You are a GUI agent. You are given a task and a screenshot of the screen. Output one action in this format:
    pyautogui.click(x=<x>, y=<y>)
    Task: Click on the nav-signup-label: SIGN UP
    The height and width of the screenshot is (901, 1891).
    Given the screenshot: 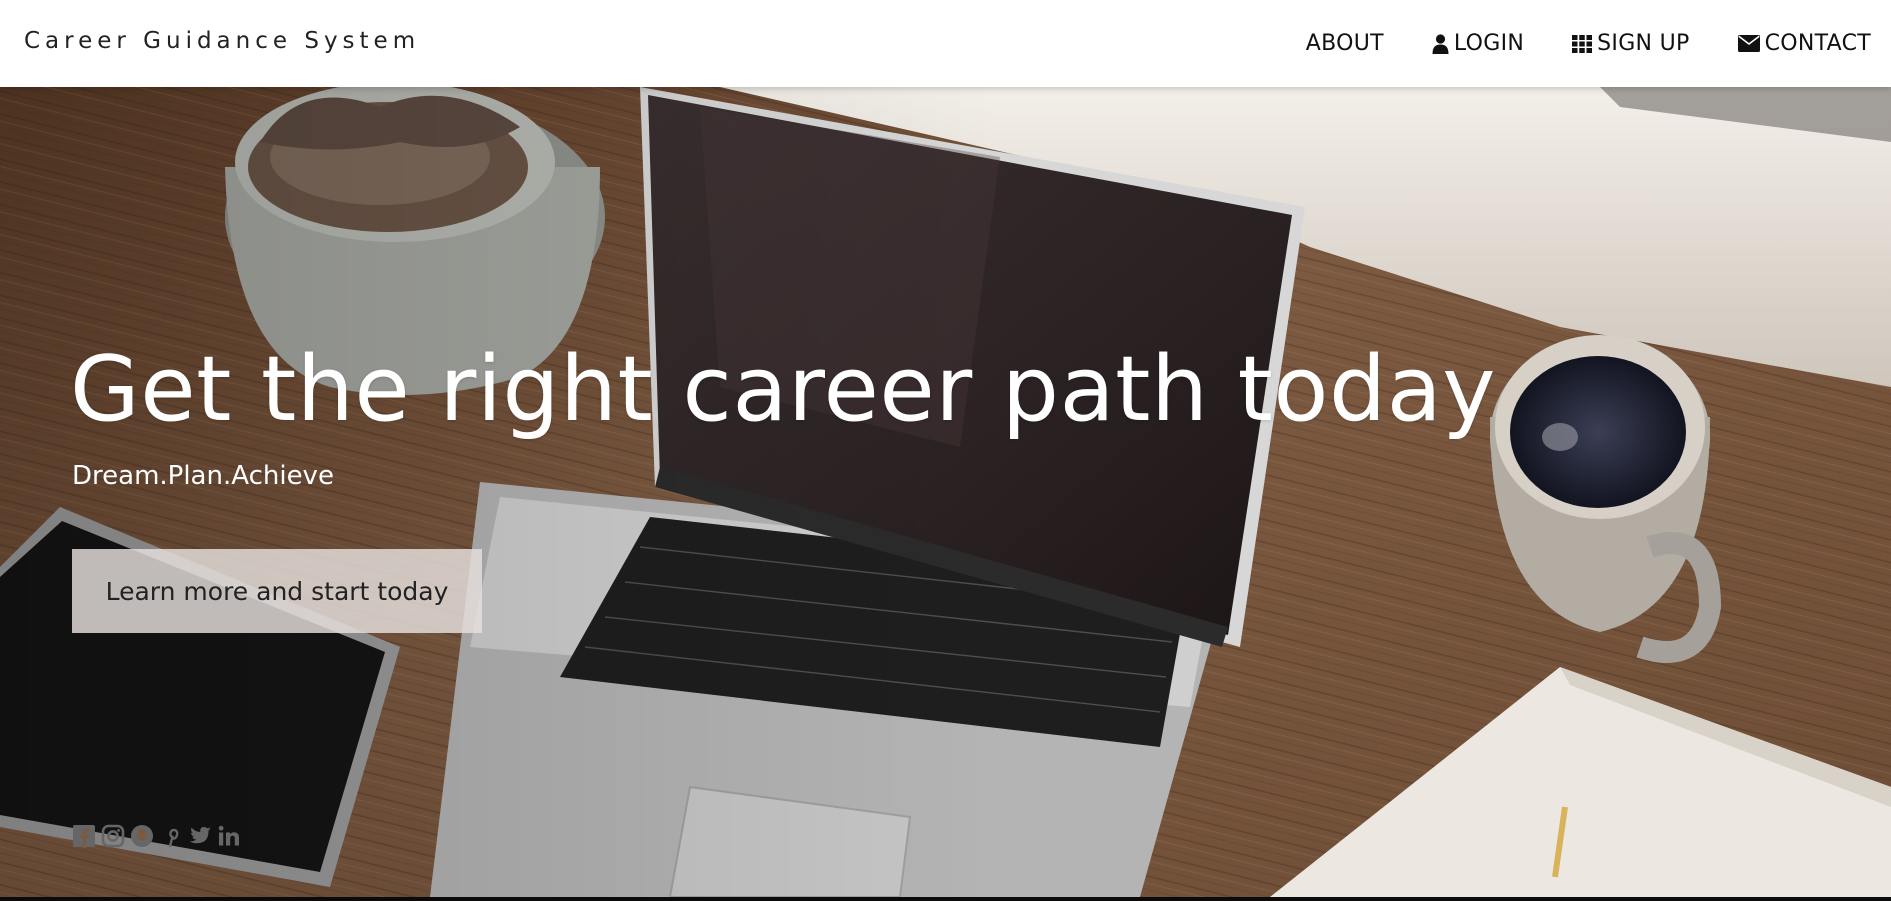 What is the action you would take?
    pyautogui.click(x=1643, y=43)
    